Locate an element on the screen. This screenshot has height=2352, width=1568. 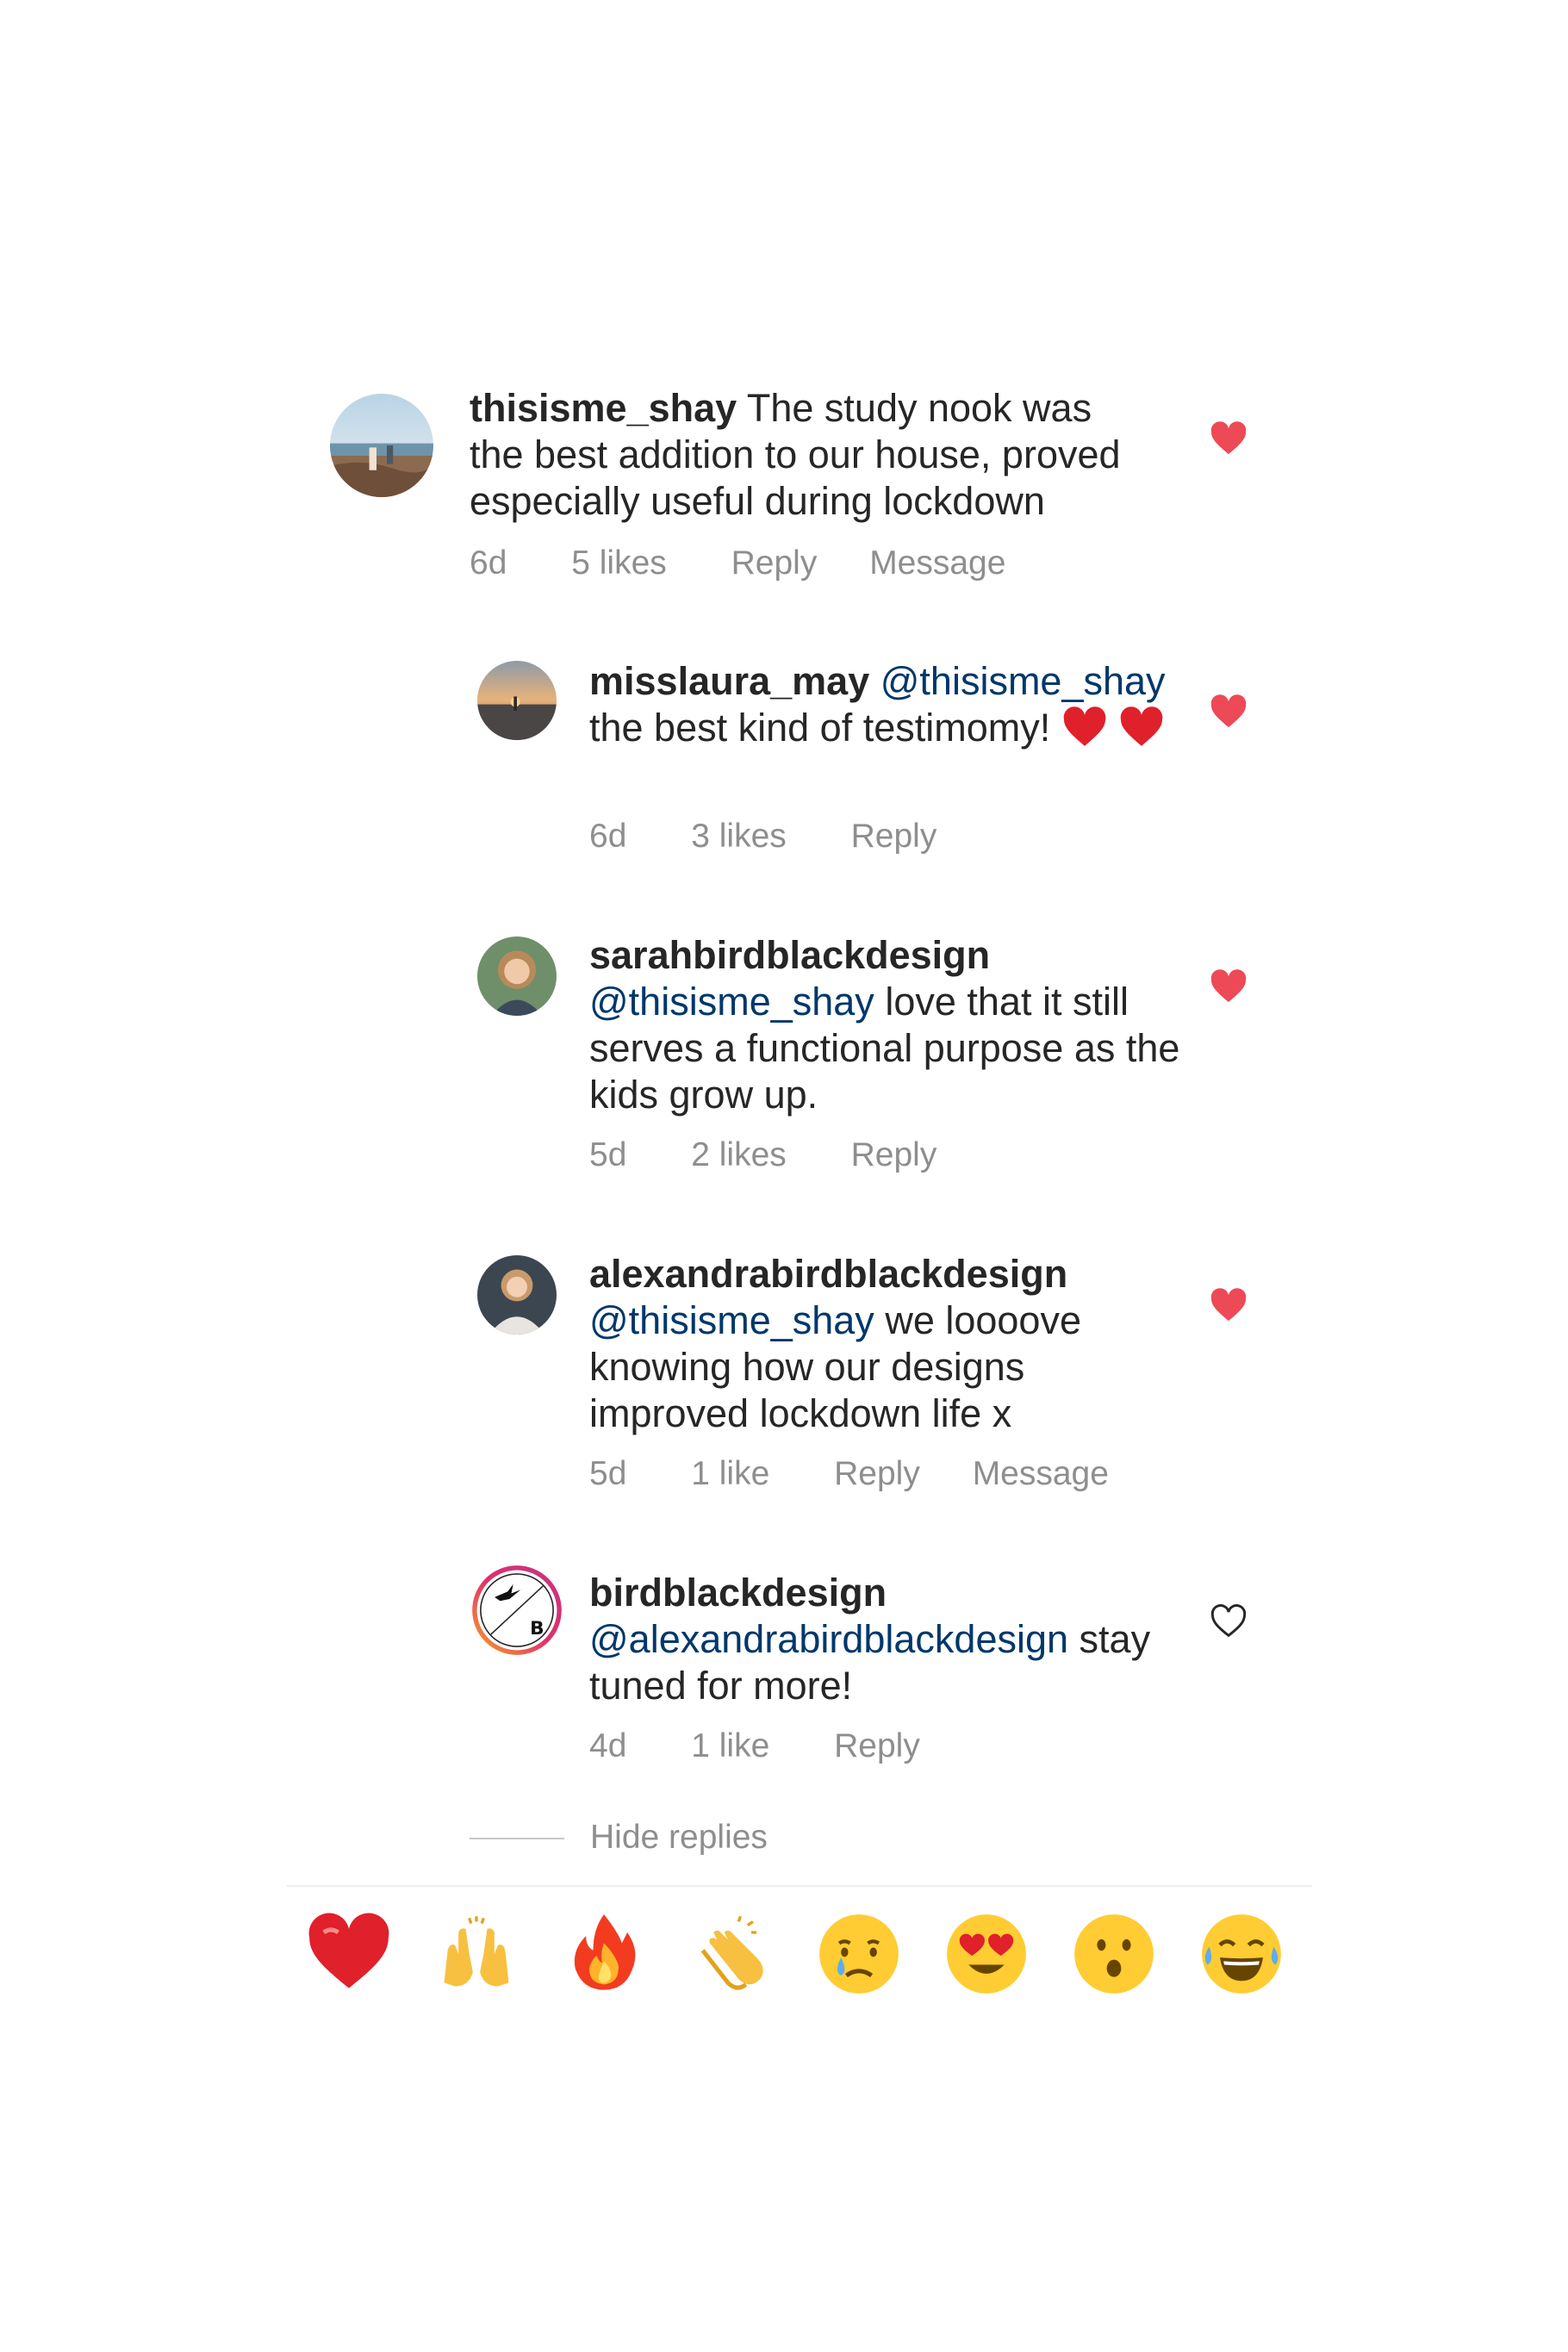
brand-logo-icon: B is located at coordinates (517, 1610).